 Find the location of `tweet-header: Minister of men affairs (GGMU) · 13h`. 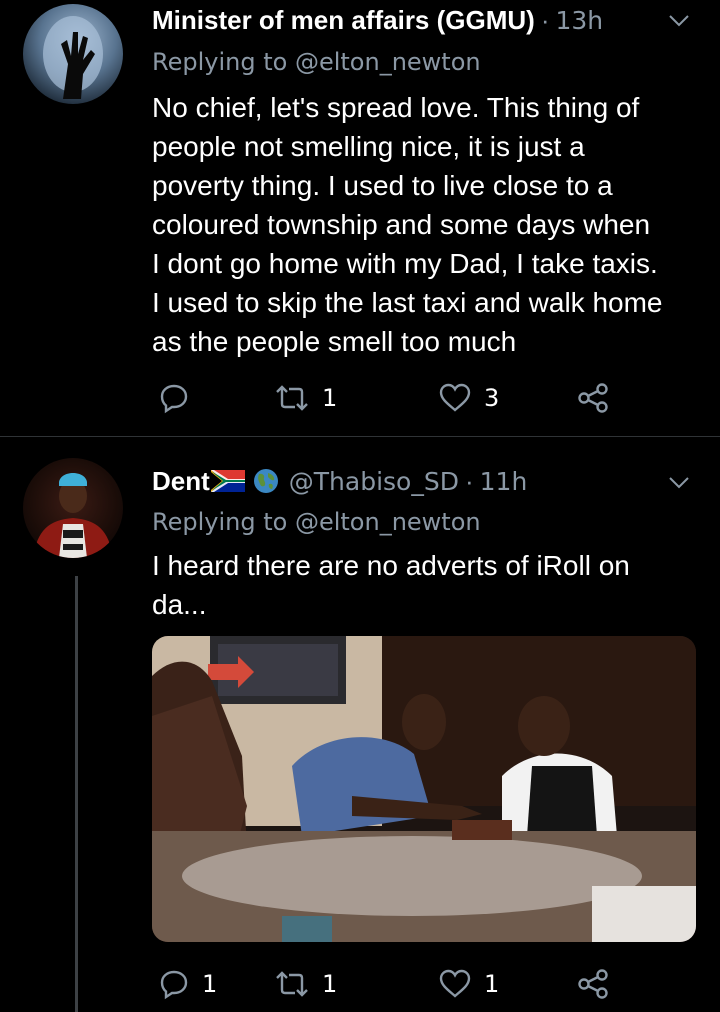

tweet-header: Minister of men affairs (GGMU) · 13h is located at coordinates (377, 20).